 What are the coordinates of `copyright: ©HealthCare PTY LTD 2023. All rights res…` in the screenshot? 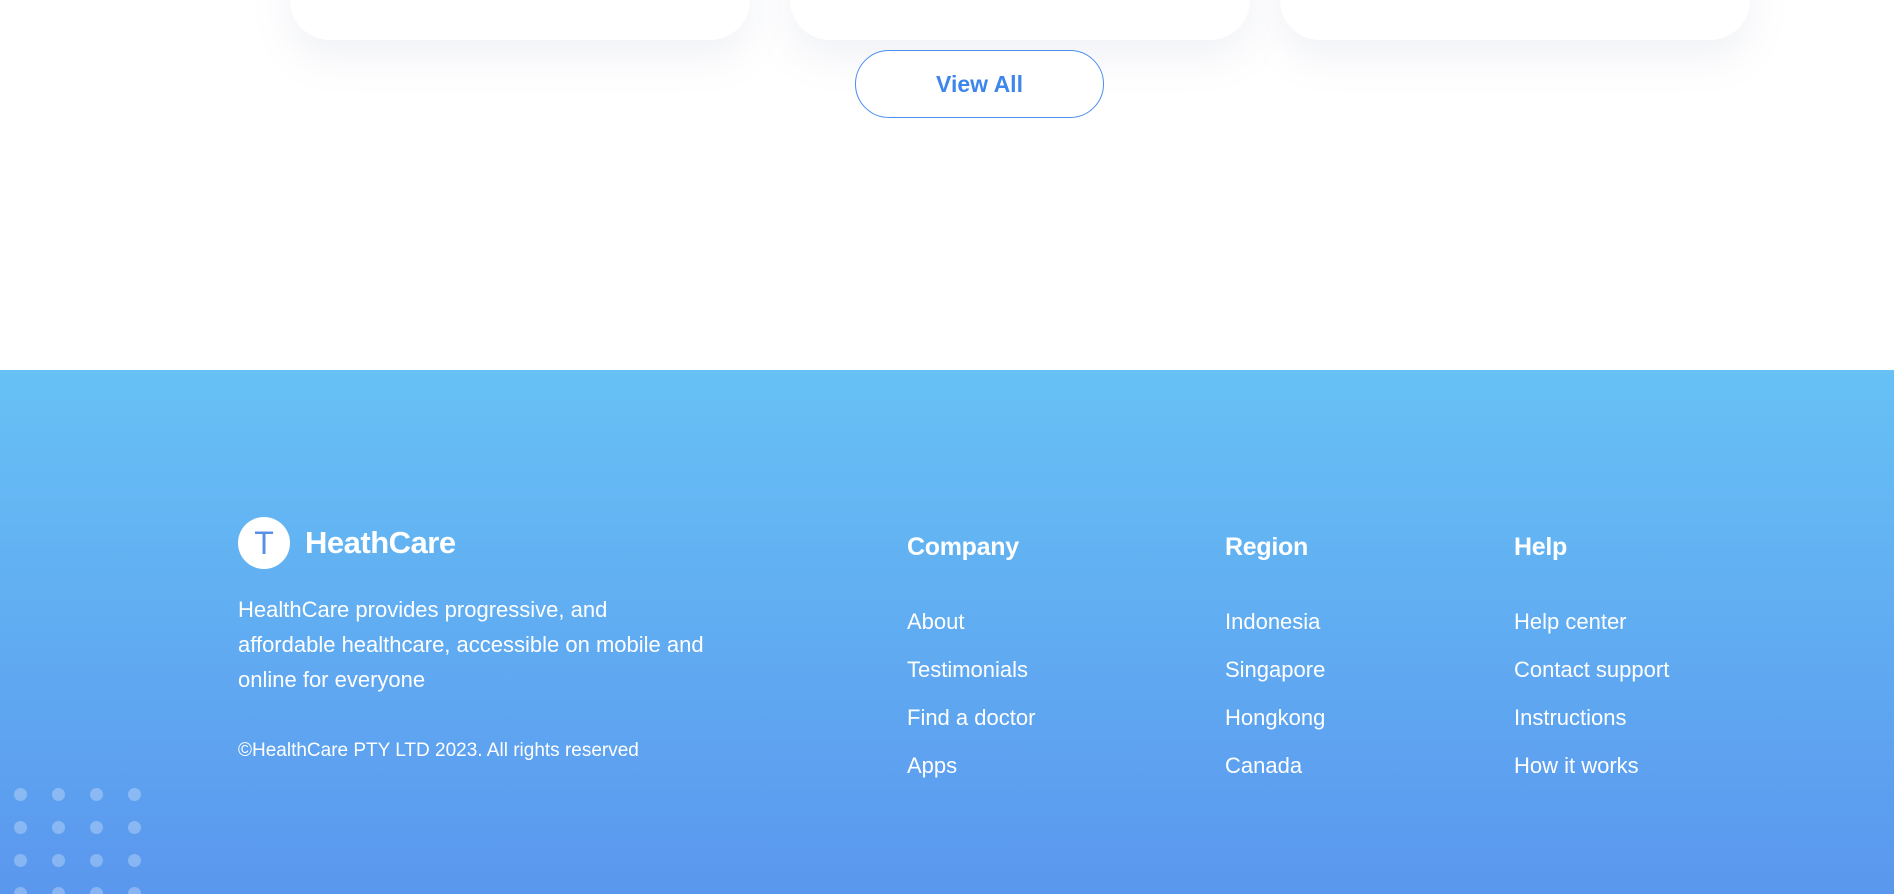 It's located at (438, 750).